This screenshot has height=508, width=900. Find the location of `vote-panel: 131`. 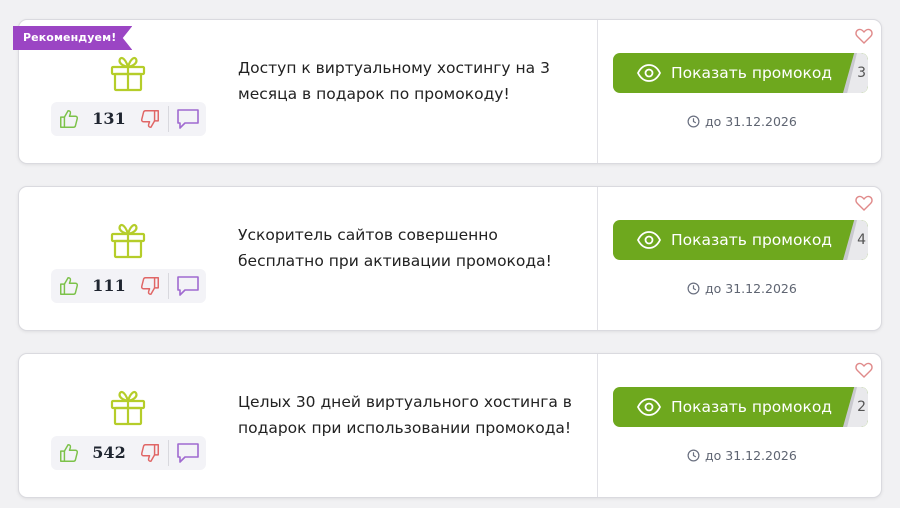

vote-panel: 131 is located at coordinates (128, 119).